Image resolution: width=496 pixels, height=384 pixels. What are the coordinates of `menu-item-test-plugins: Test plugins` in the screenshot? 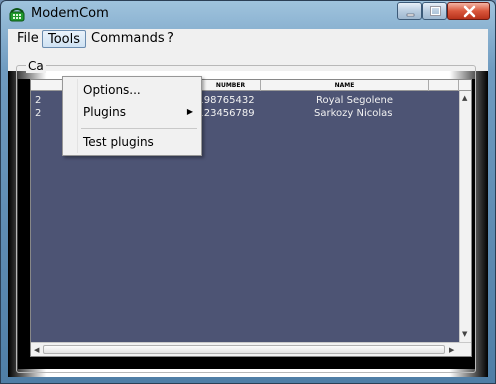 It's located at (132, 142).